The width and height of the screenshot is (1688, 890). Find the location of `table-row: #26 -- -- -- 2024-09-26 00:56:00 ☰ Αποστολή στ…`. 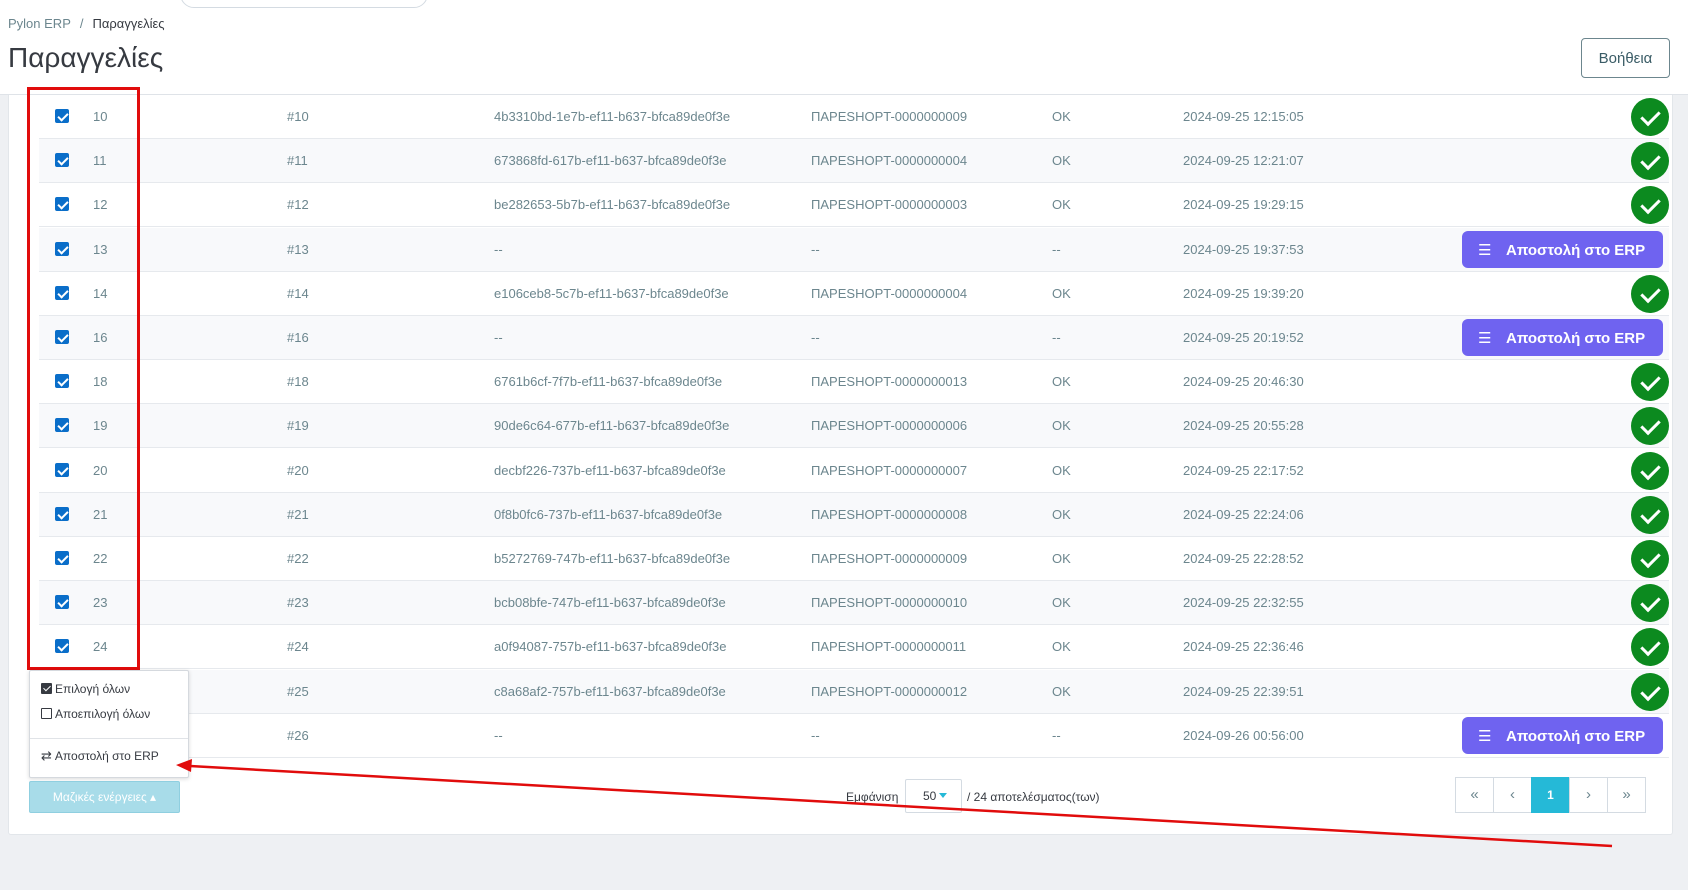

table-row: #26 -- -- -- 2024-09-26 00:56:00 ☰ Αποστολή στ… is located at coordinates (854, 736).